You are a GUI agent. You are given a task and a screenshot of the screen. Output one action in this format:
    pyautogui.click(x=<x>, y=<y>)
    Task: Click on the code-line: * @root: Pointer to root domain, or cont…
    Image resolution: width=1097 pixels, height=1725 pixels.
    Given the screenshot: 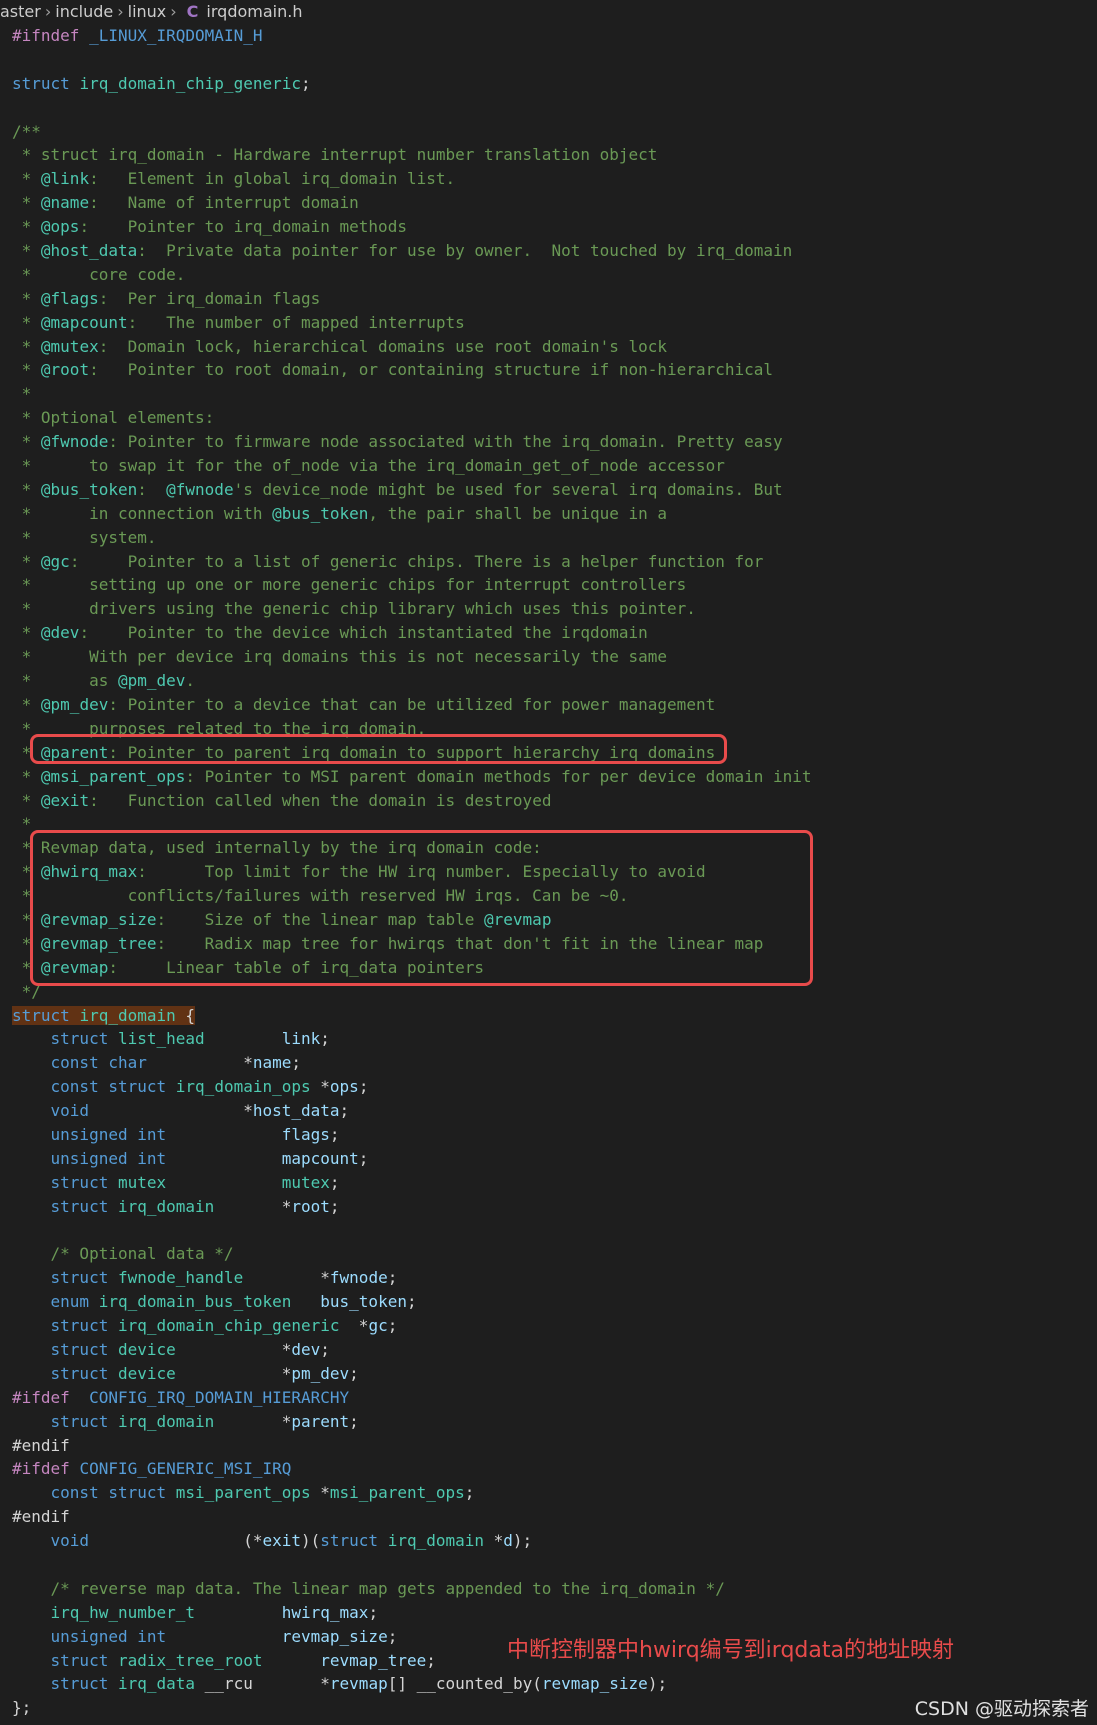 What is the action you would take?
    pyautogui.click(x=412, y=370)
    